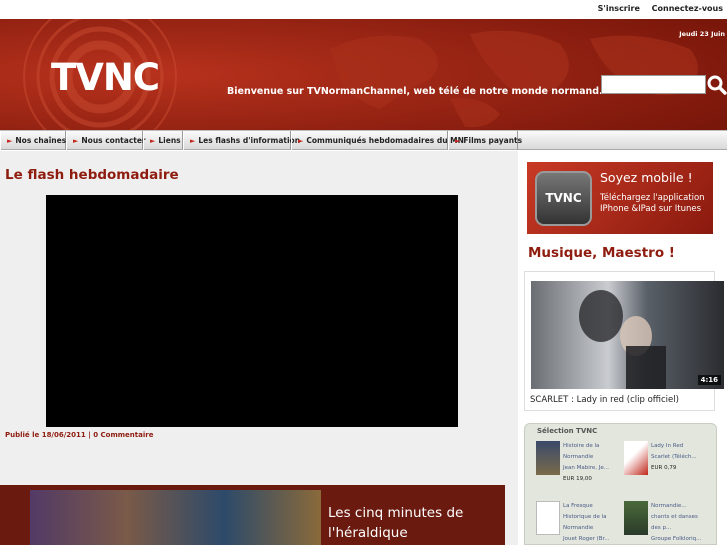  I want to click on nav-item-nos-chaines: ► Nos chaînes, so click(33, 140).